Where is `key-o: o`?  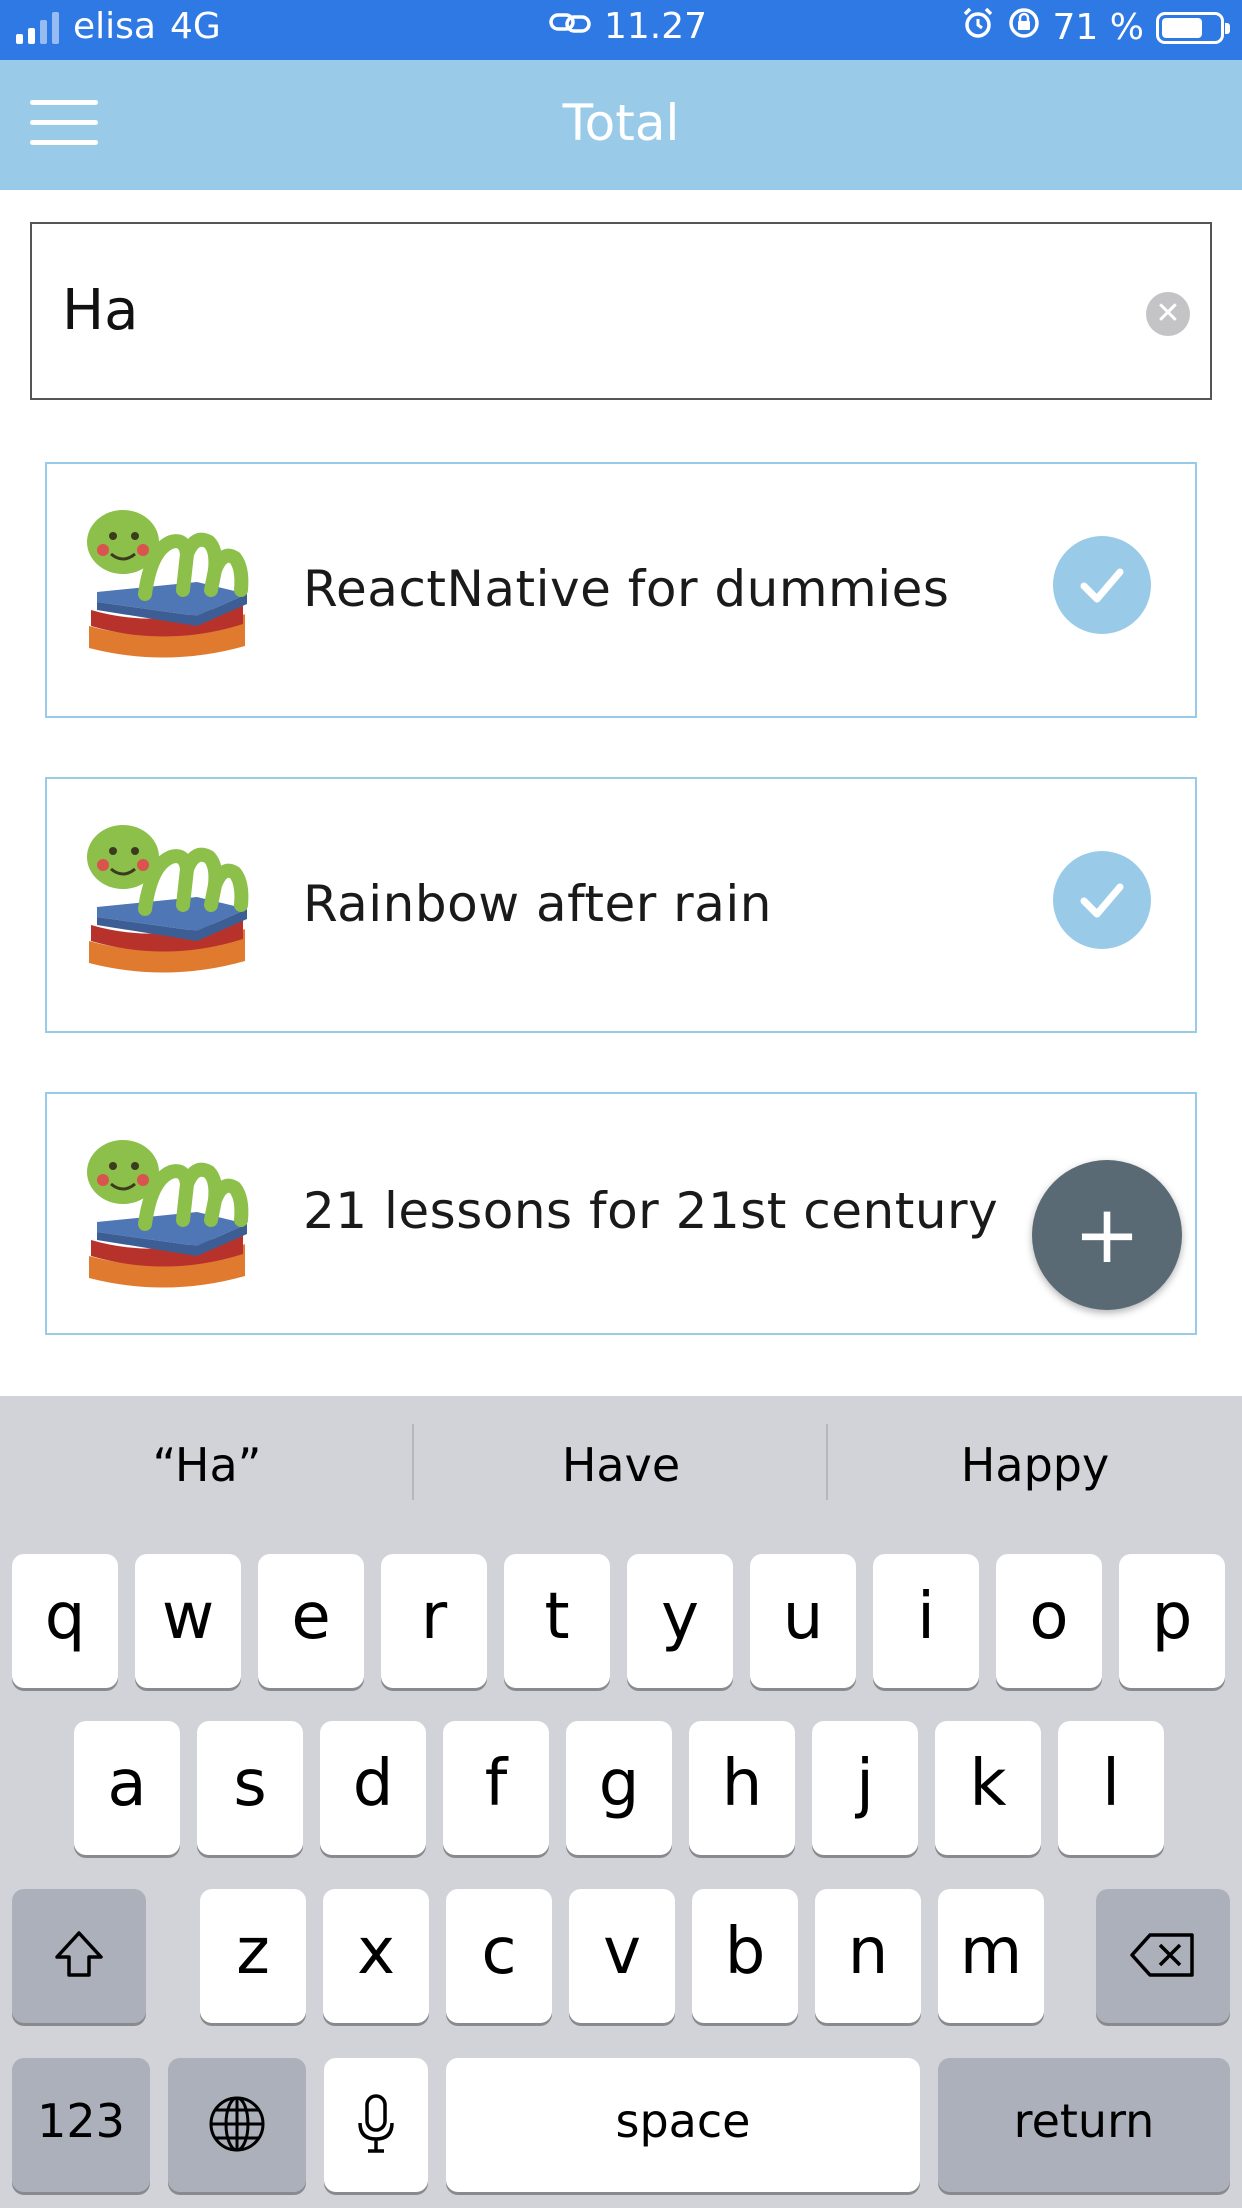 key-o: o is located at coordinates (1049, 1621).